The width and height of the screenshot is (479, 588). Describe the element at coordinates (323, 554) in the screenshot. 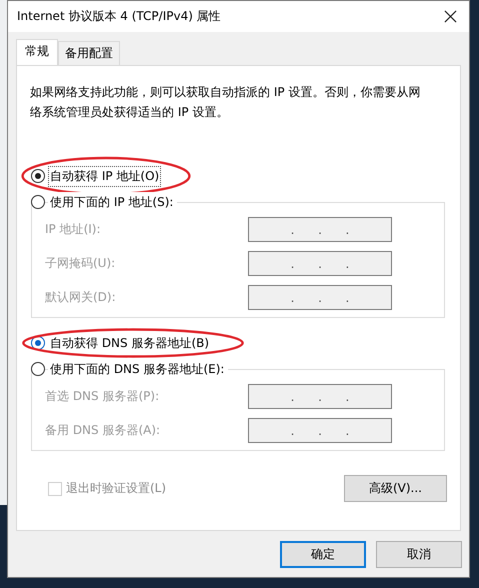

I see `ok-button: 确定` at that location.